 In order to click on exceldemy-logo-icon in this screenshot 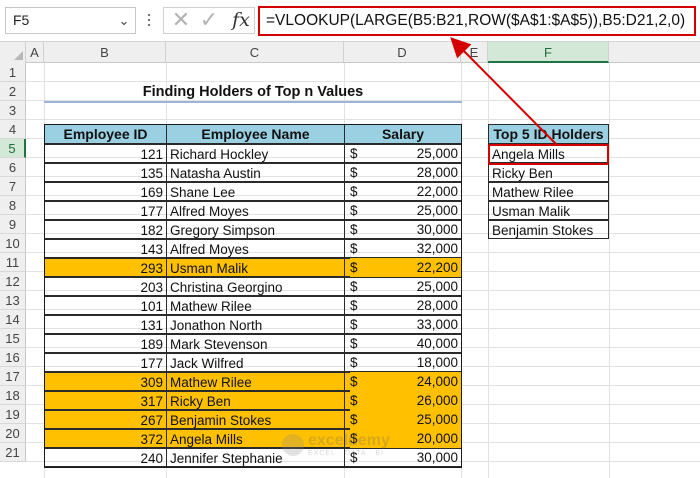, I will do `click(293, 445)`.